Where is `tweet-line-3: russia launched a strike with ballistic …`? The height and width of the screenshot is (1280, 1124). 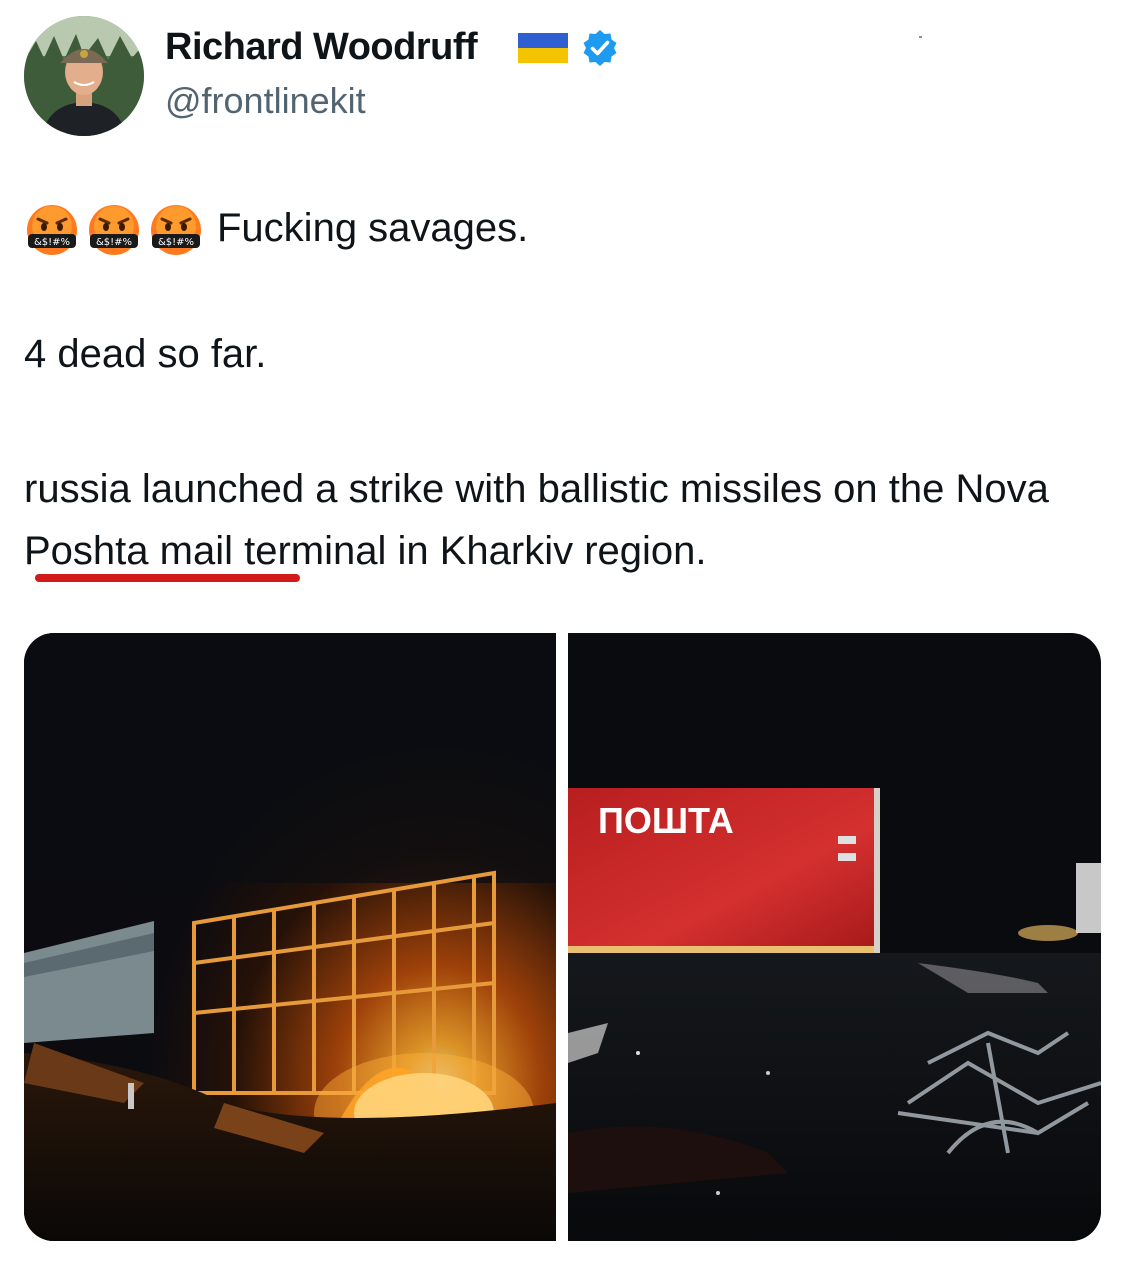
tweet-line-3: russia launched a strike with ballistic … is located at coordinates (536, 520).